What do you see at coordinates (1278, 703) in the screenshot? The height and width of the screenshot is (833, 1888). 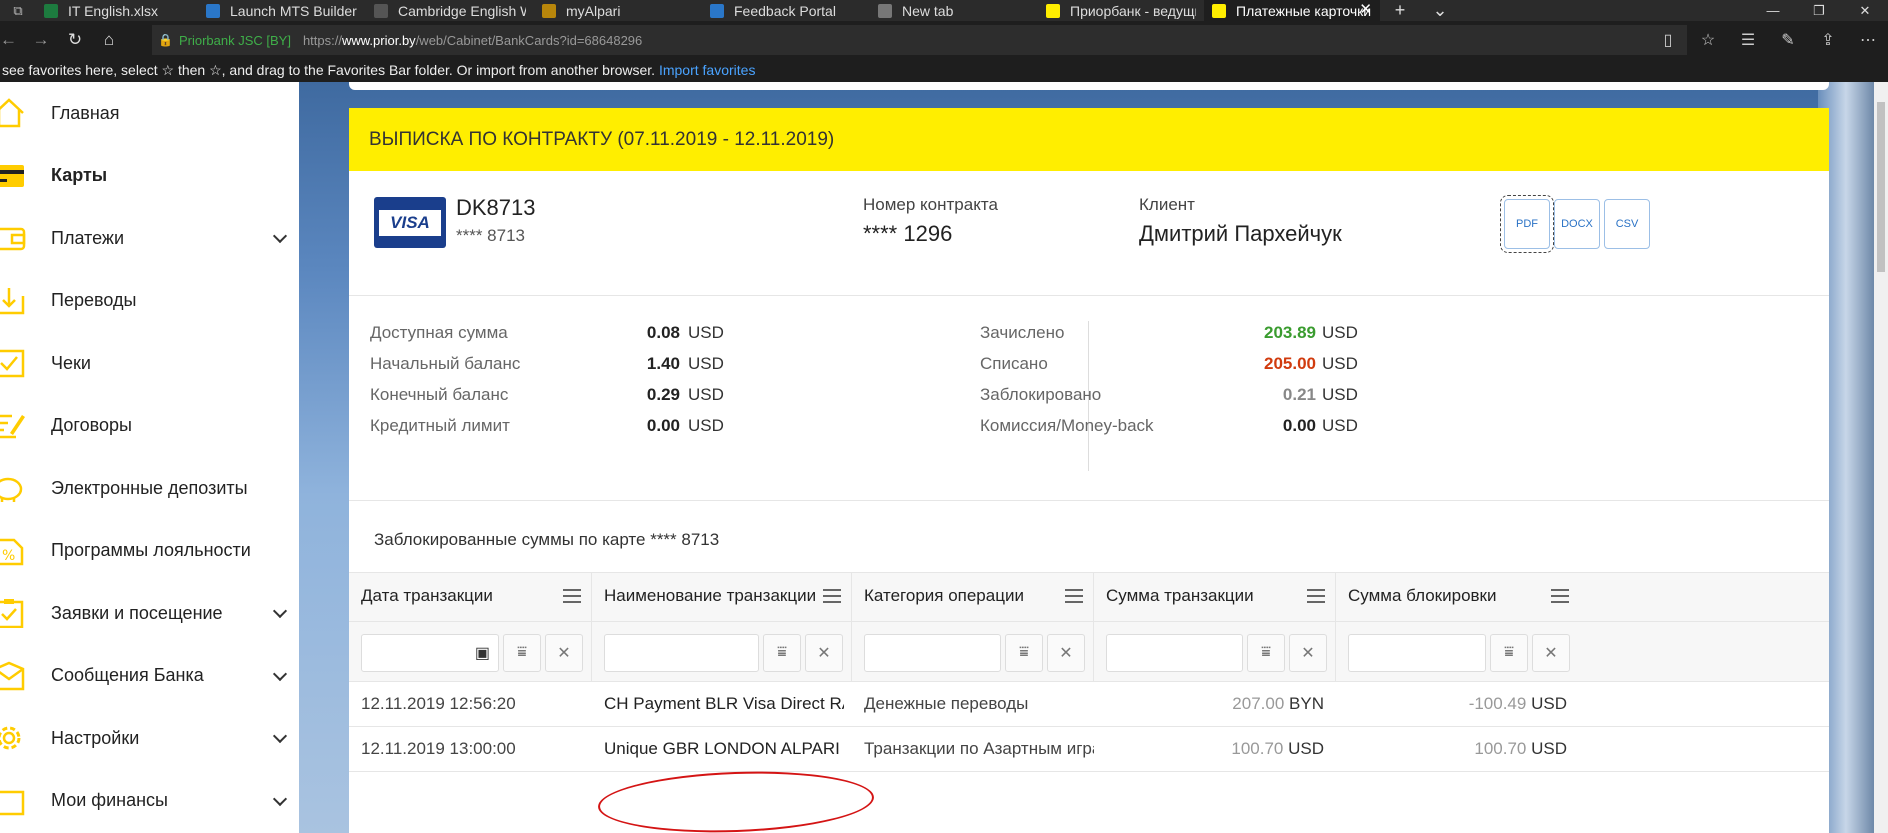 I see `cell-amount: 207.00 BYN` at bounding box center [1278, 703].